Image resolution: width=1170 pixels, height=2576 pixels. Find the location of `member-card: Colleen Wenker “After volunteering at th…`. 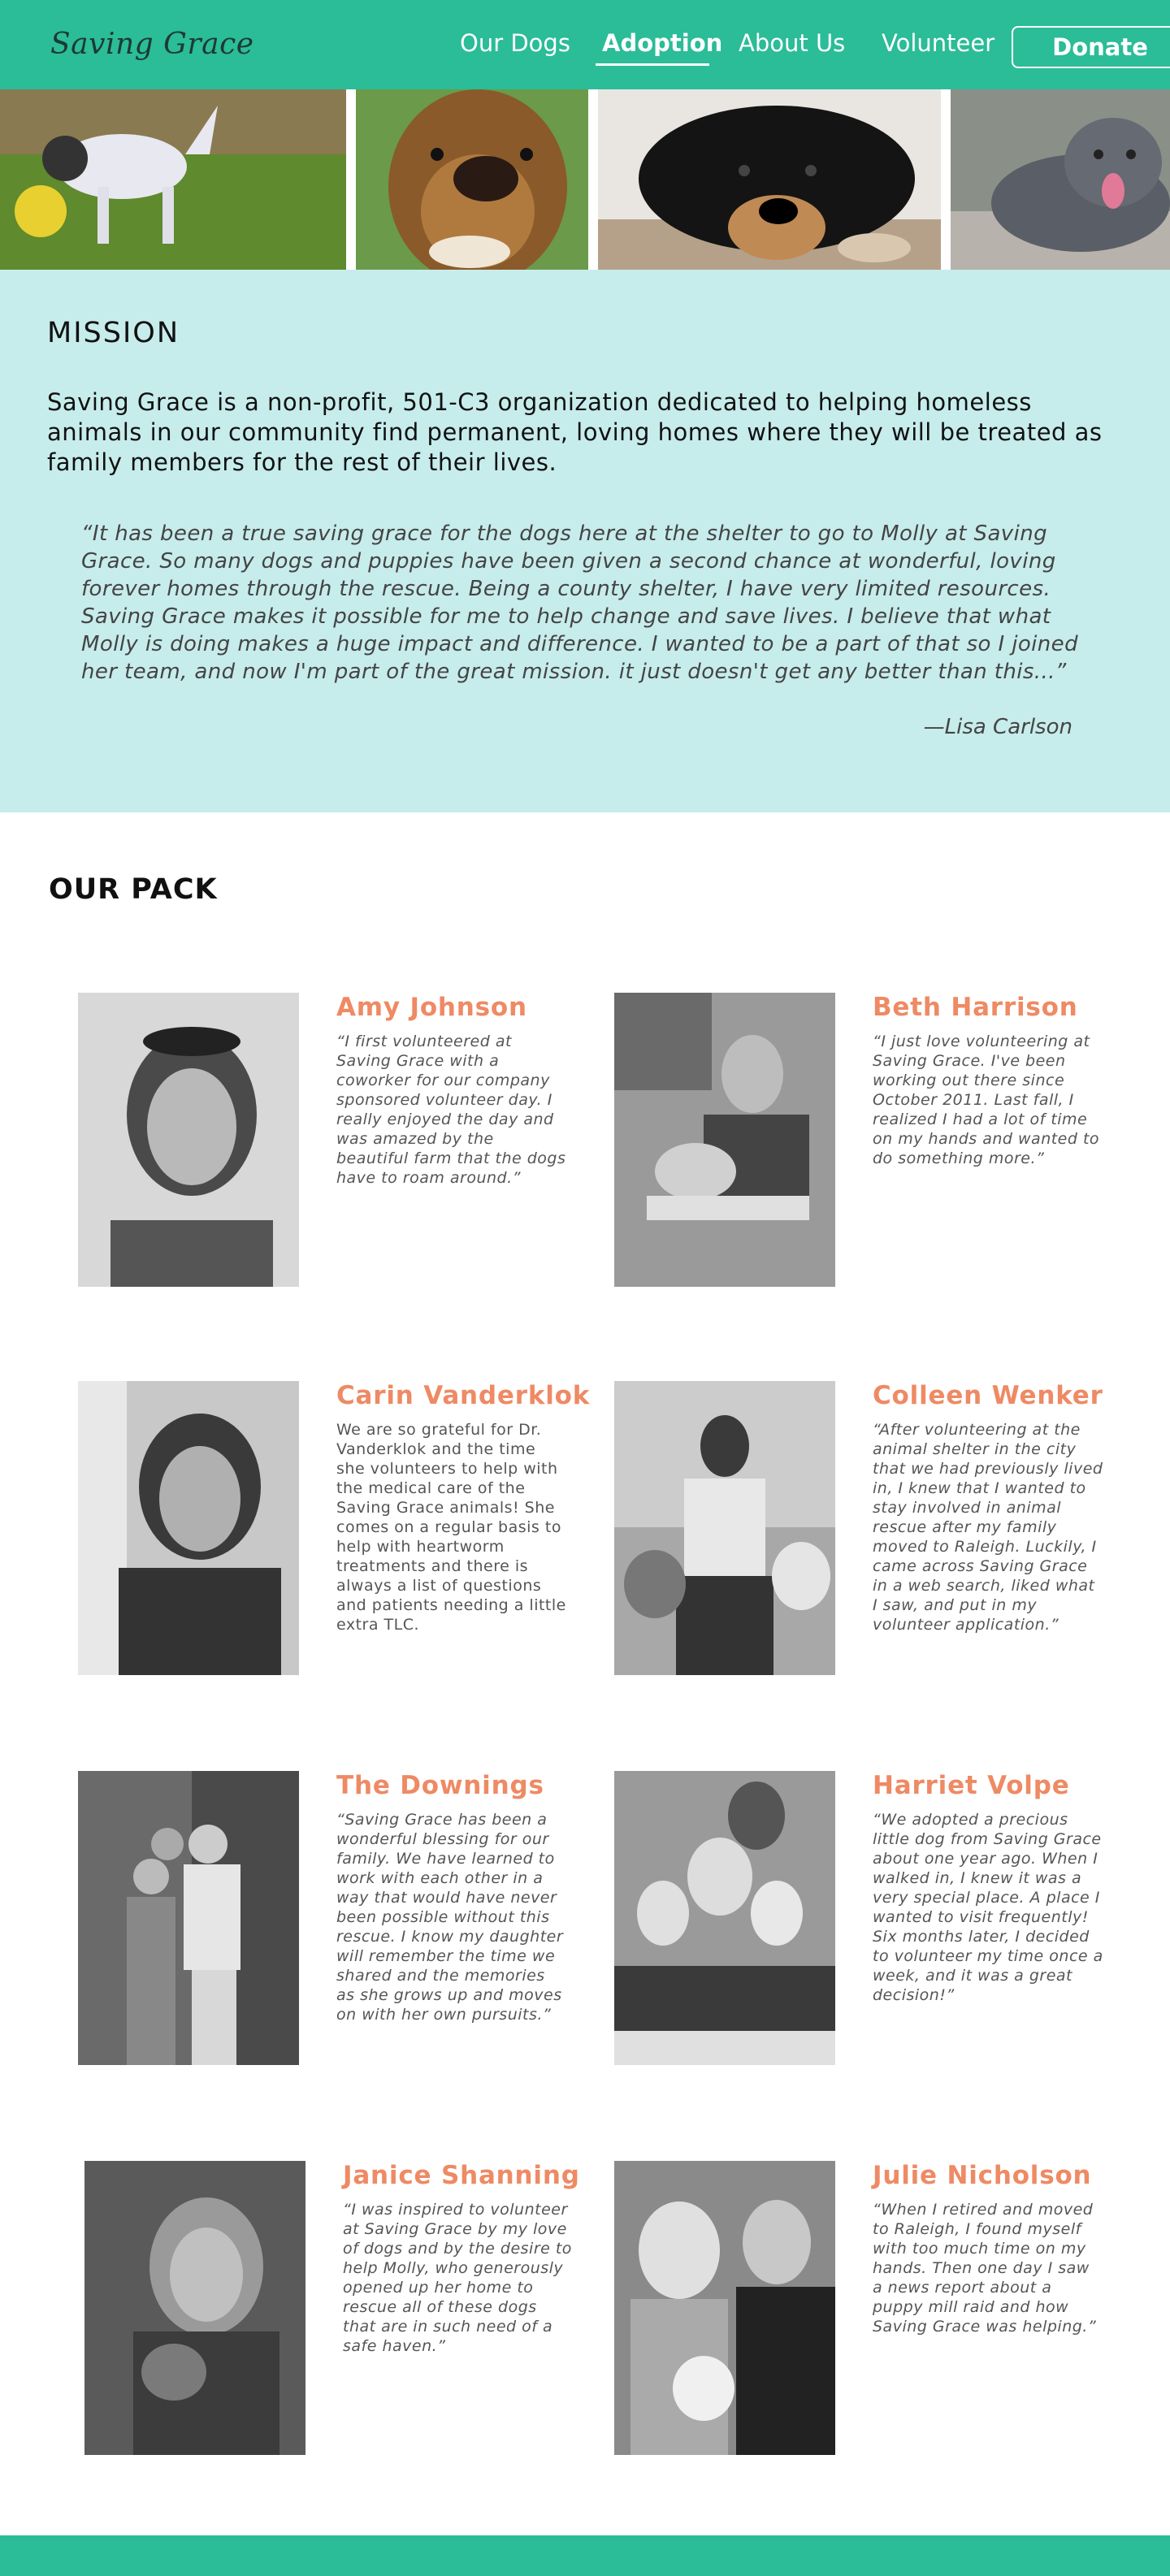

member-card: Colleen Wenker “After volunteering at th… is located at coordinates (878, 1531).